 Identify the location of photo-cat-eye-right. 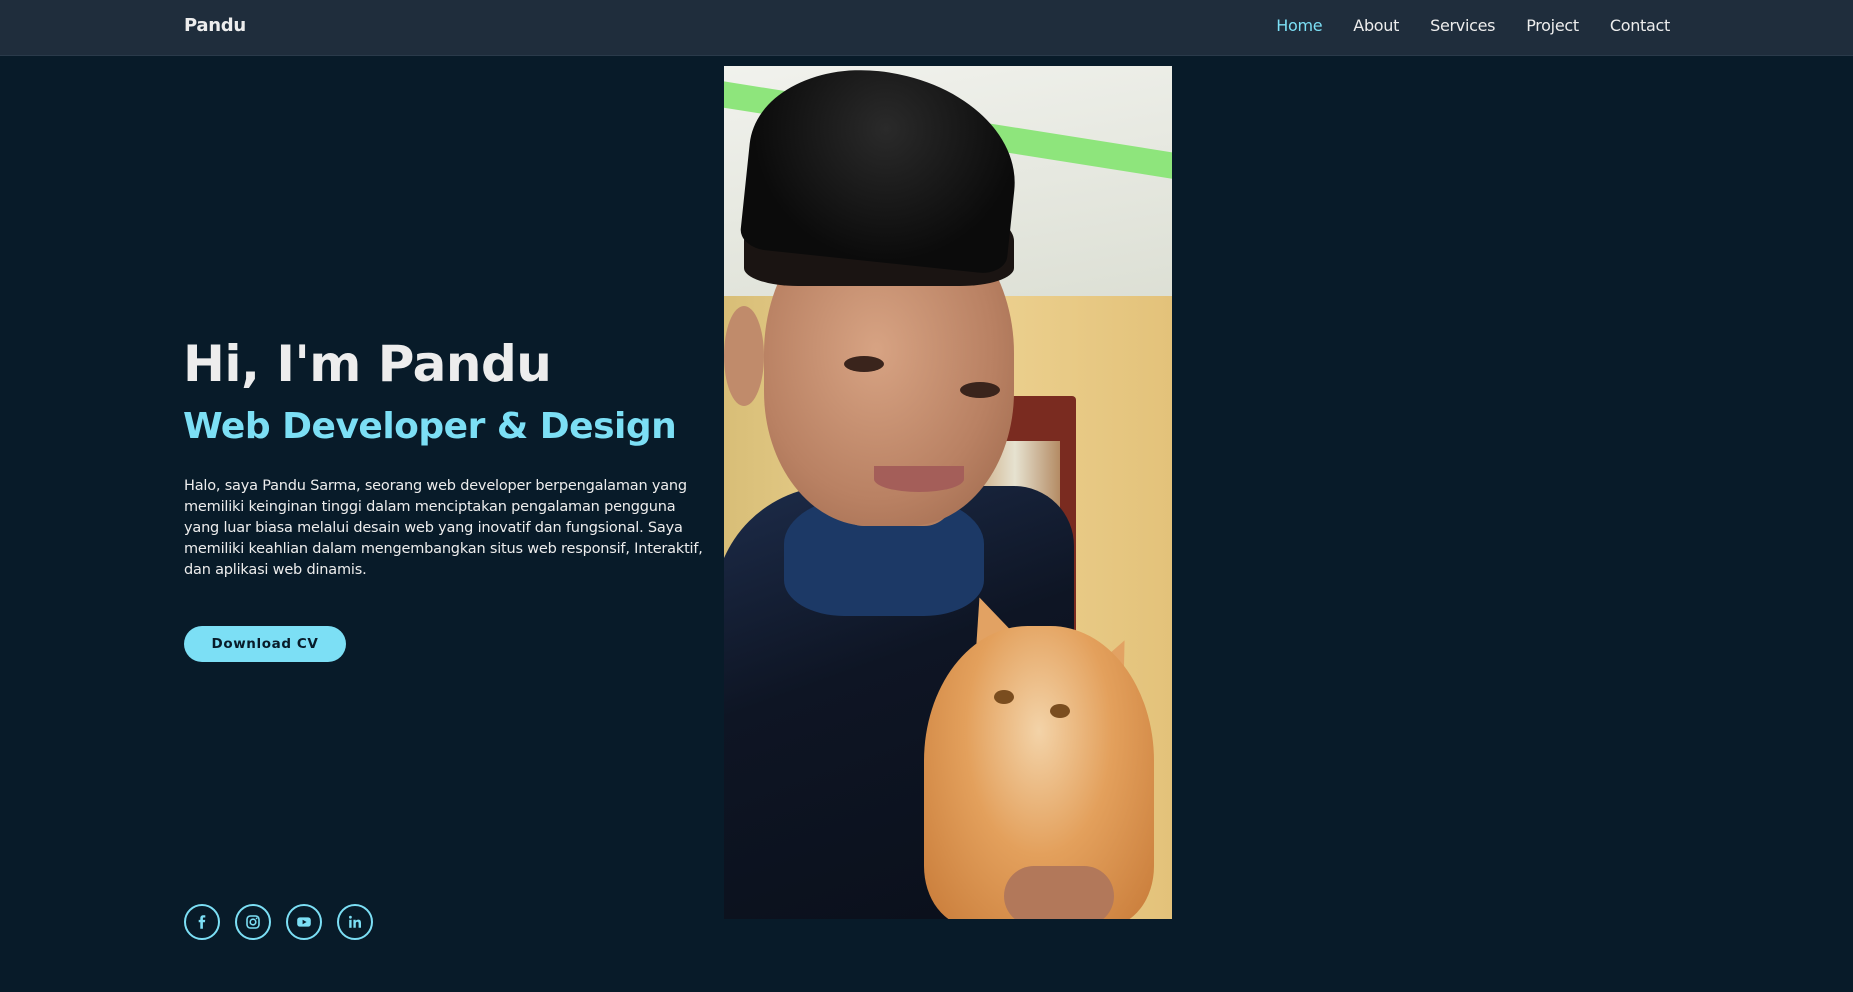
(1060, 711).